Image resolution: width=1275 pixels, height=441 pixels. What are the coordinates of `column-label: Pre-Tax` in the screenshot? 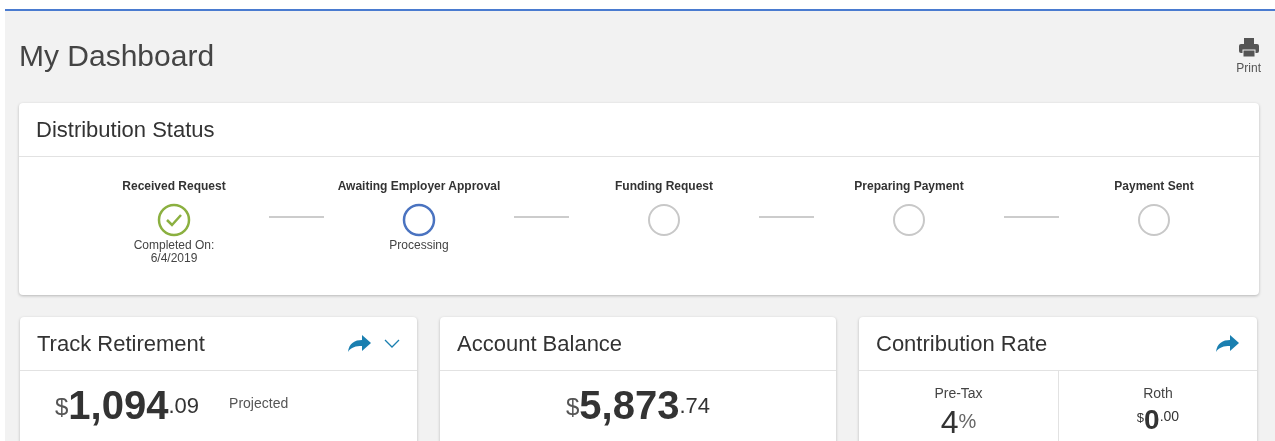 It's located at (958, 393).